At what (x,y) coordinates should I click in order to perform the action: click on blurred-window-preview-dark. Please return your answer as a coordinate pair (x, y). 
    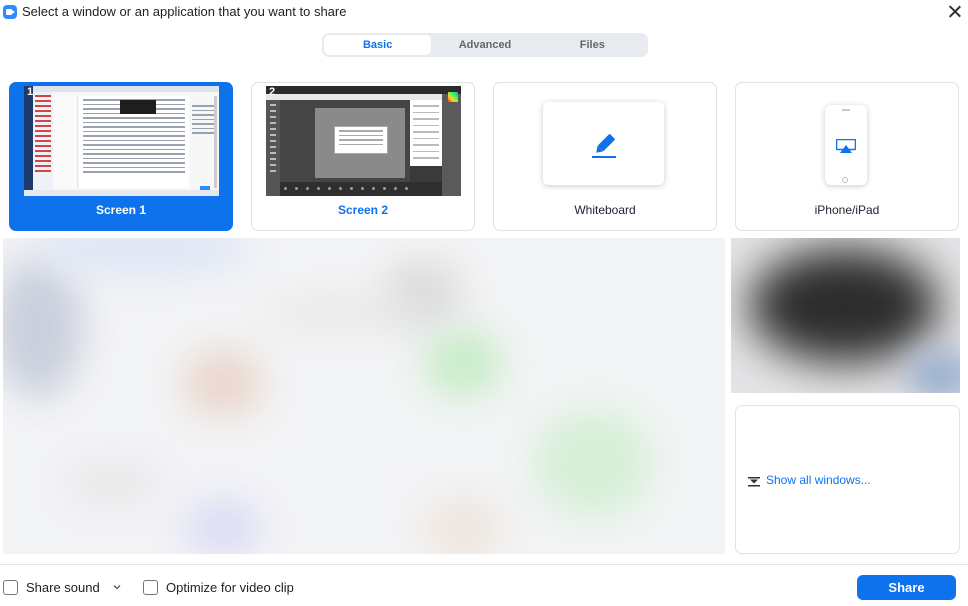
    Looking at the image, I should click on (845, 315).